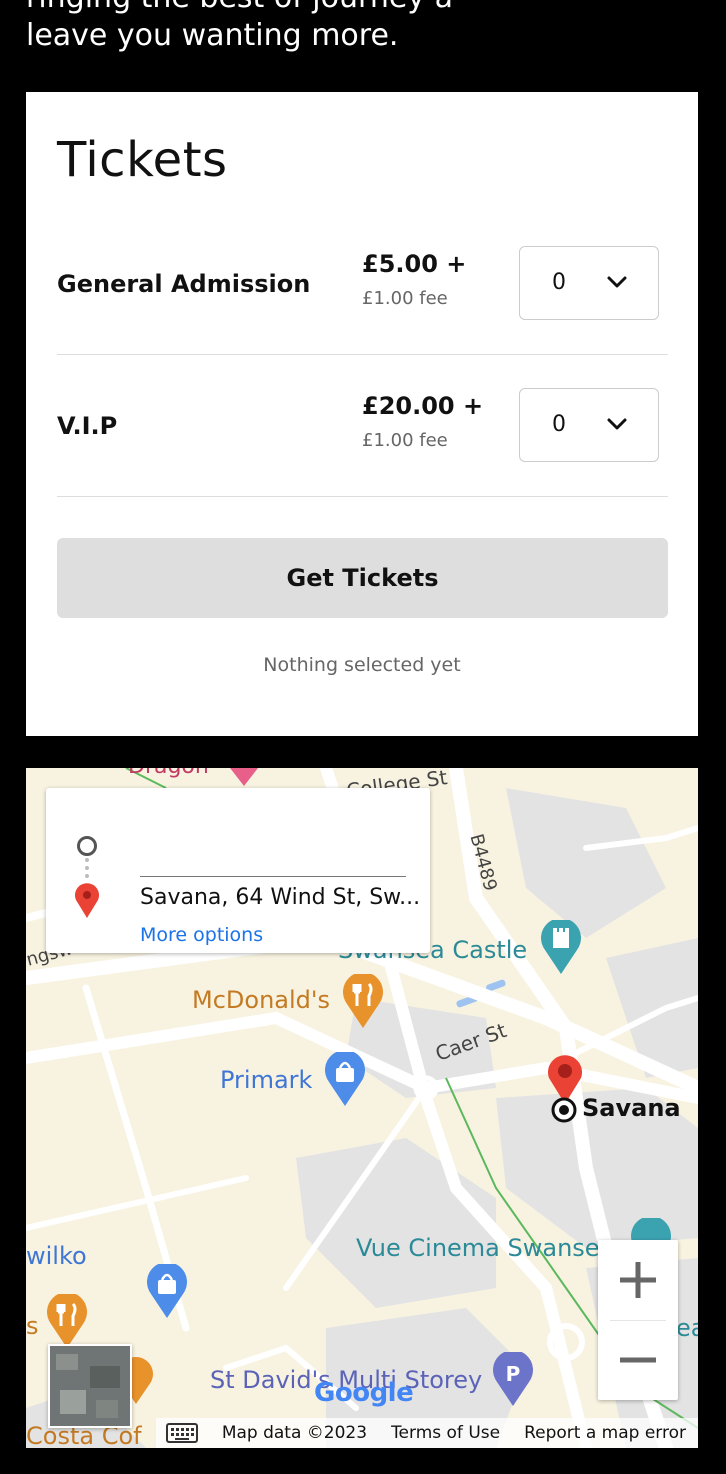  Describe the element at coordinates (687, 1328) in the screenshot. I see `map-label-ea: ea` at that location.